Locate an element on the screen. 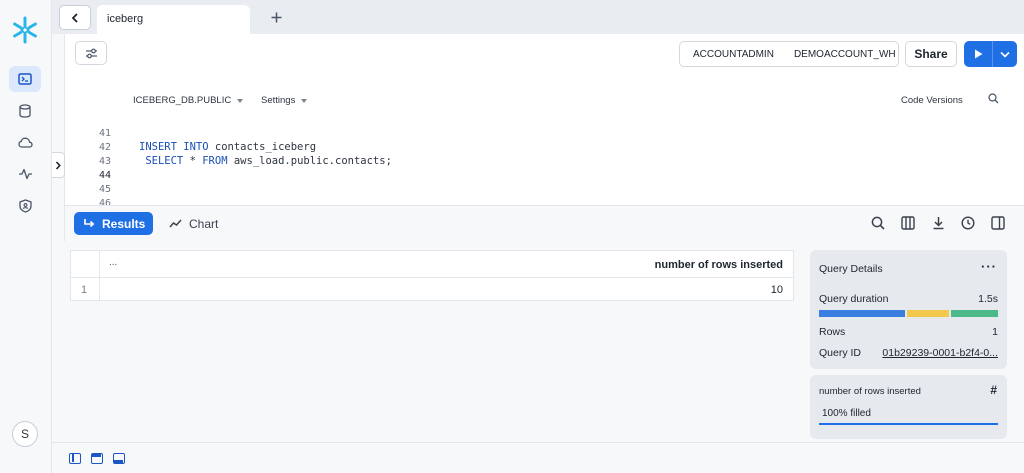 This screenshot has width=1024, height=473. row-index: 1 is located at coordinates (85, 289).